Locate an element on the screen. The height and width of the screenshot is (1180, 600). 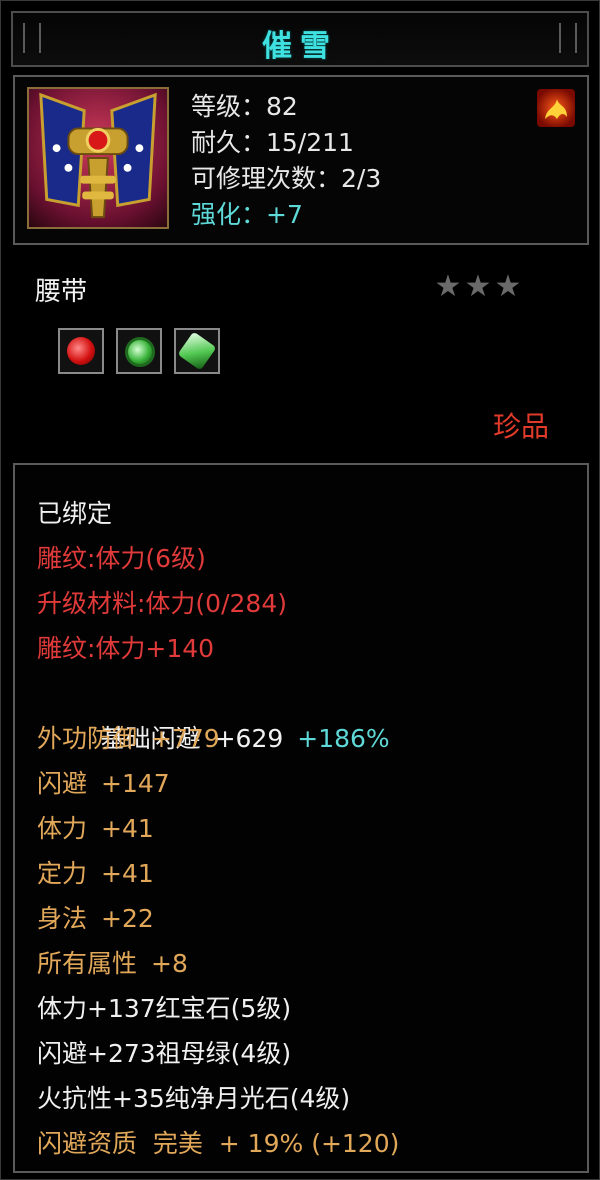
upgrade-material-line: 升级材料:体力(0/284) is located at coordinates (162, 603).